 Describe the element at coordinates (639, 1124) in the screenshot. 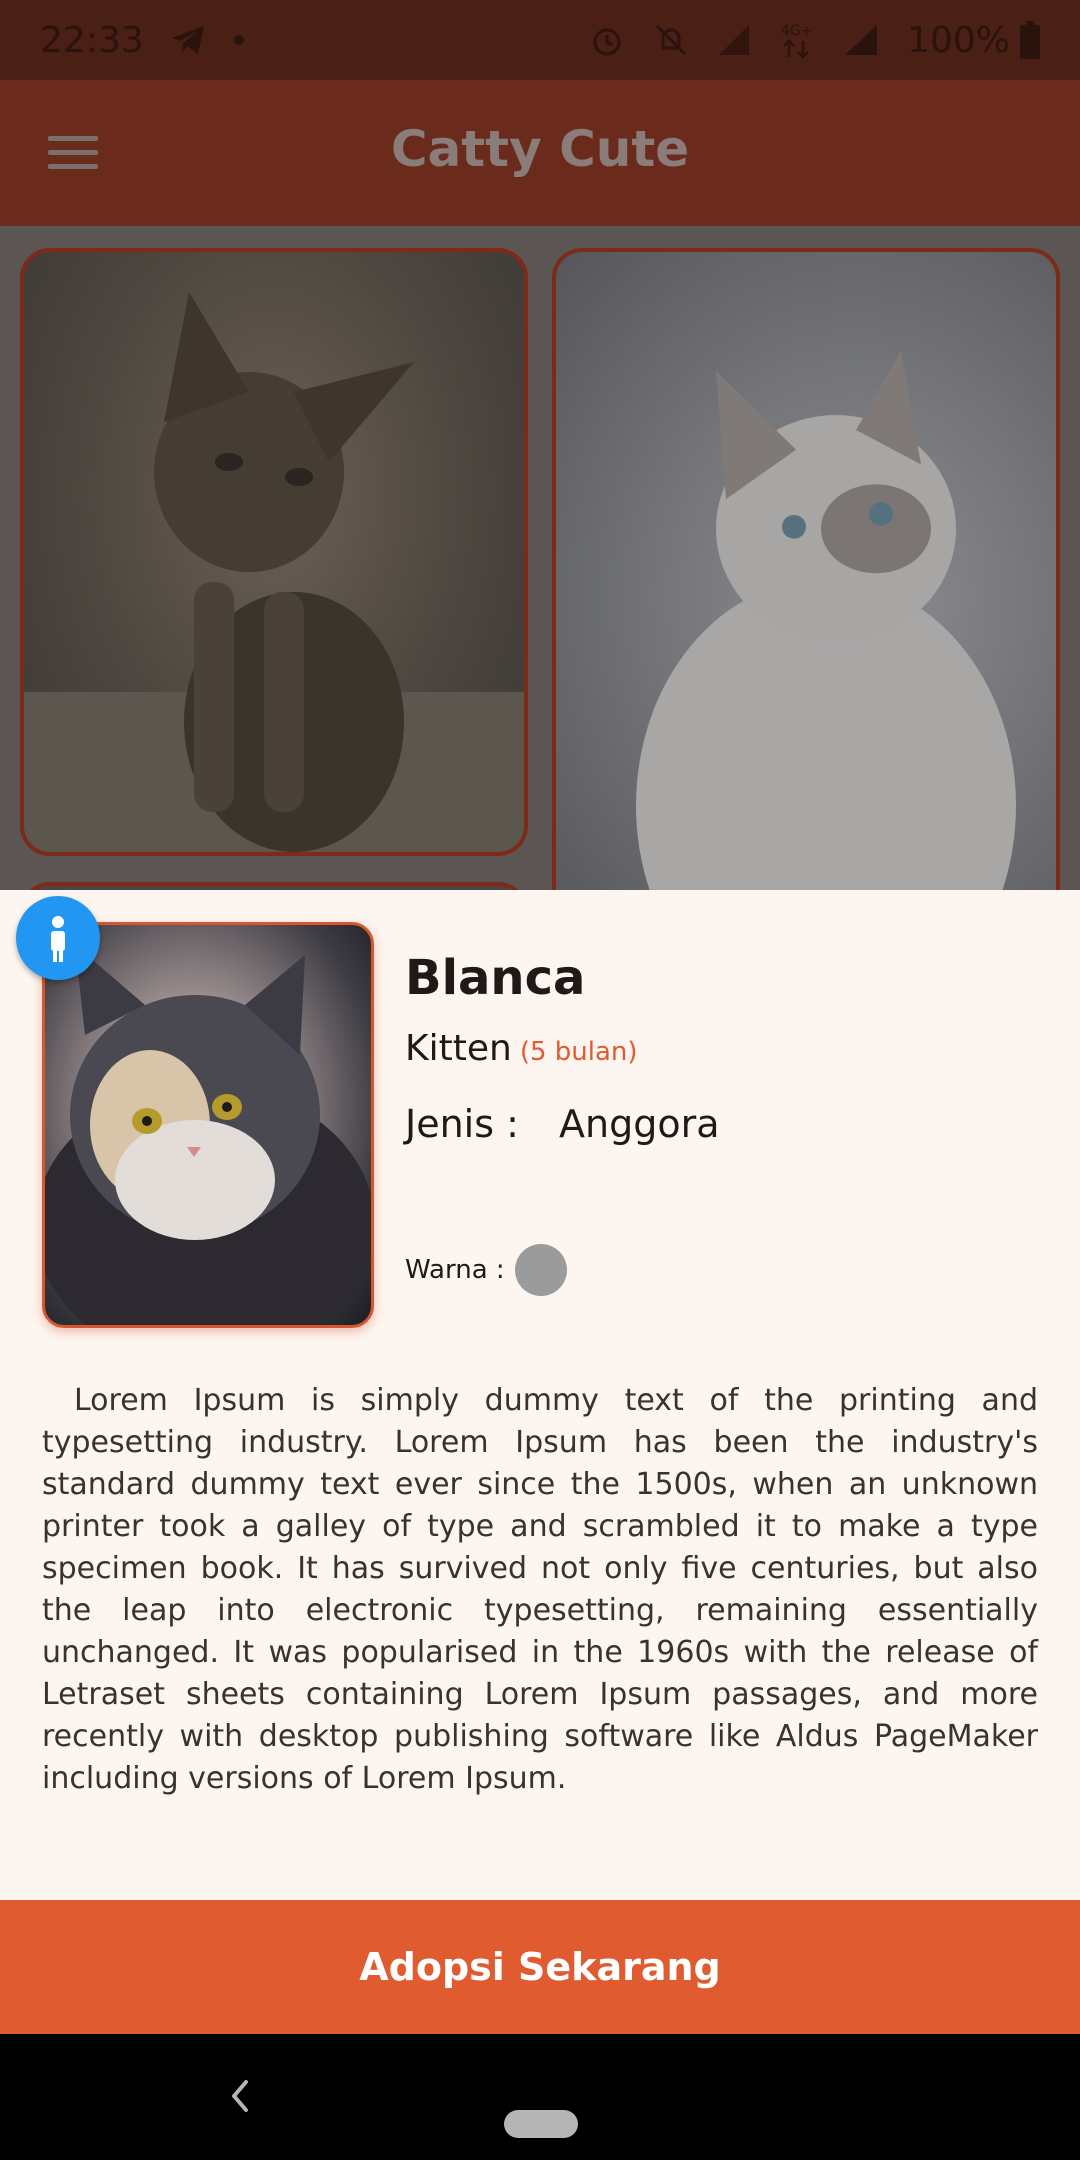

I see `breed-value: Anggora` at that location.